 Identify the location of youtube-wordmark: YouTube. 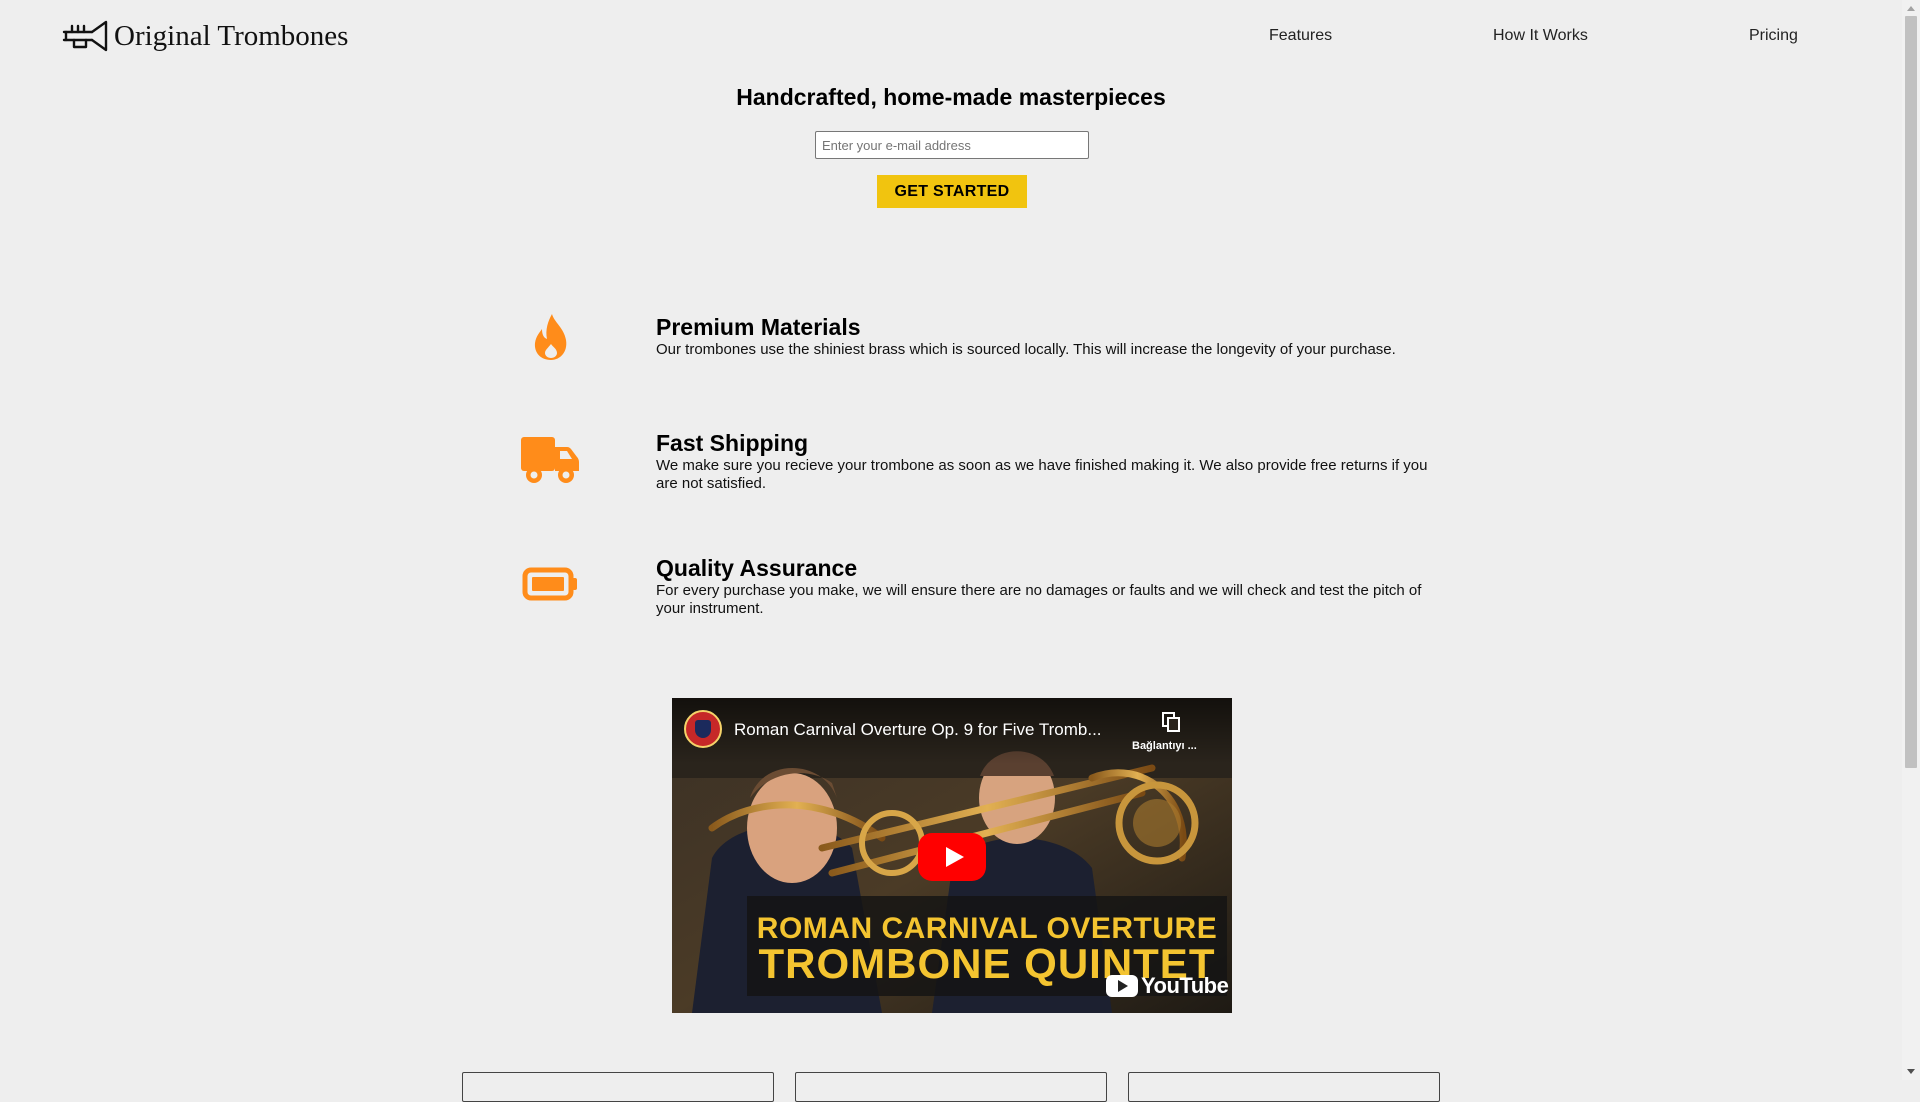
(1185, 985).